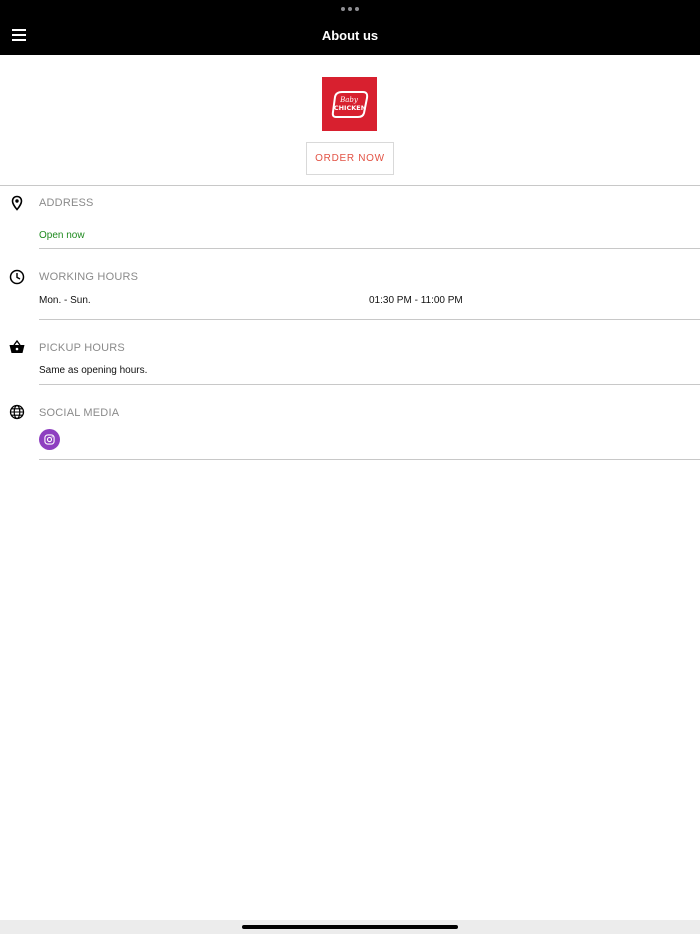 Image resolution: width=700 pixels, height=934 pixels. I want to click on instagram-button, so click(49, 439).